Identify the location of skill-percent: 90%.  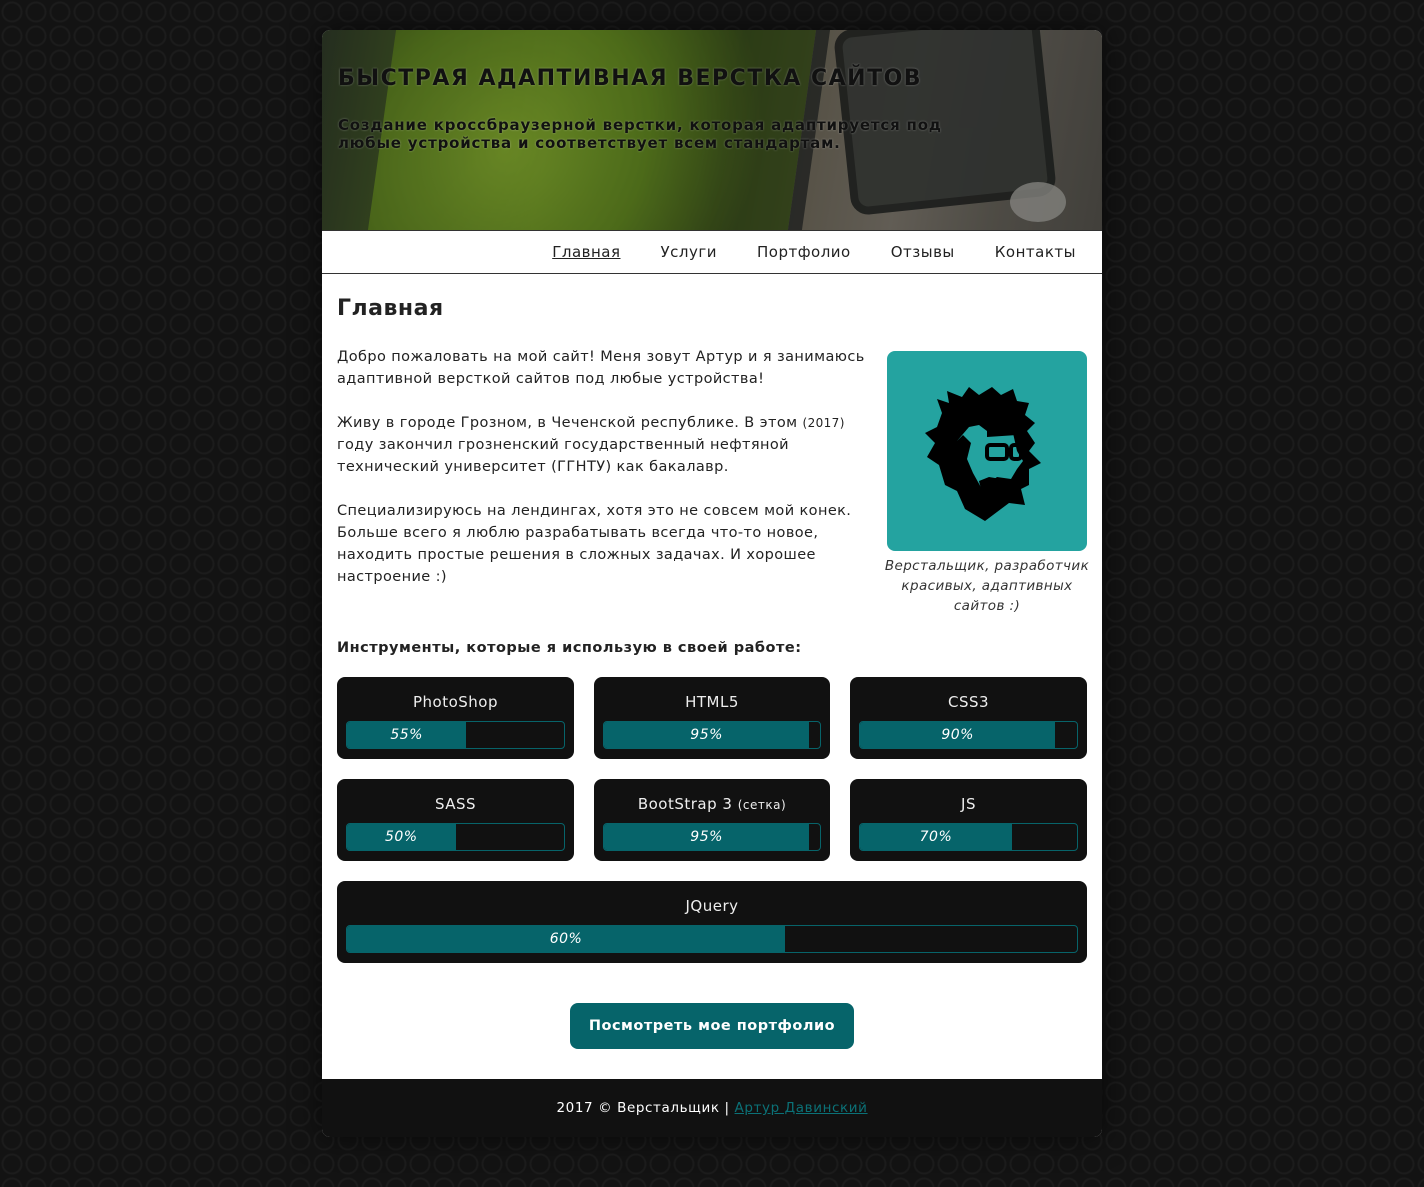
(957, 735).